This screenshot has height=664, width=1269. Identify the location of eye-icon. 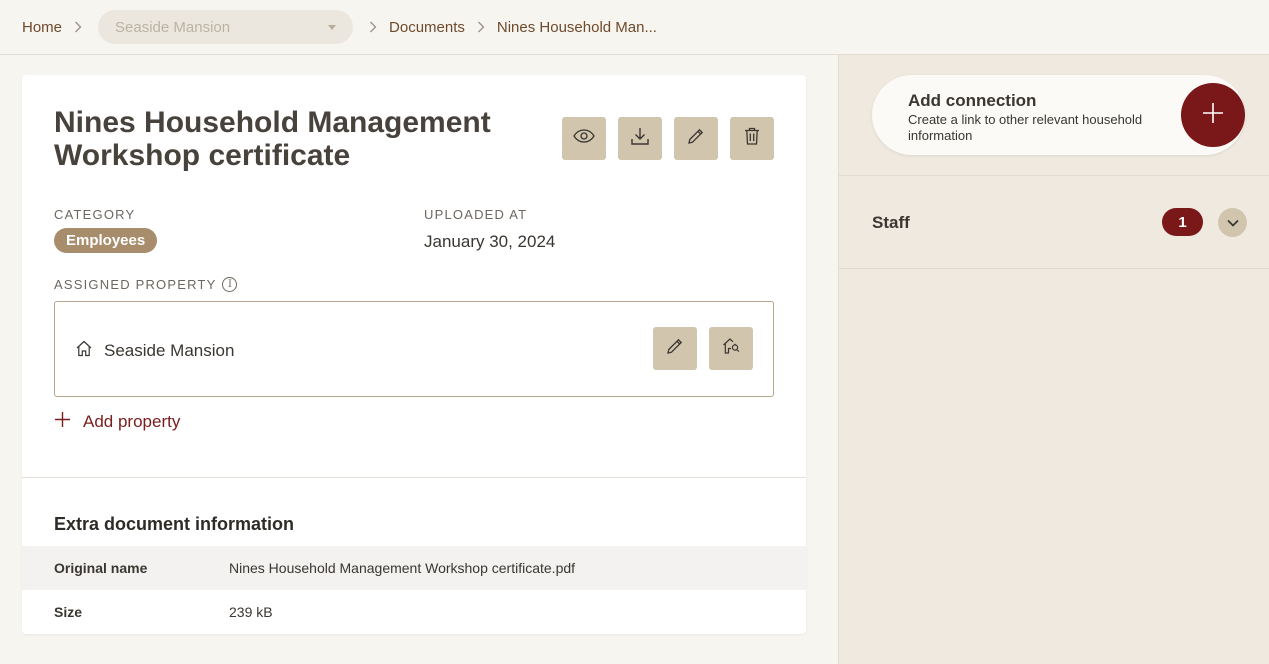
(584, 138).